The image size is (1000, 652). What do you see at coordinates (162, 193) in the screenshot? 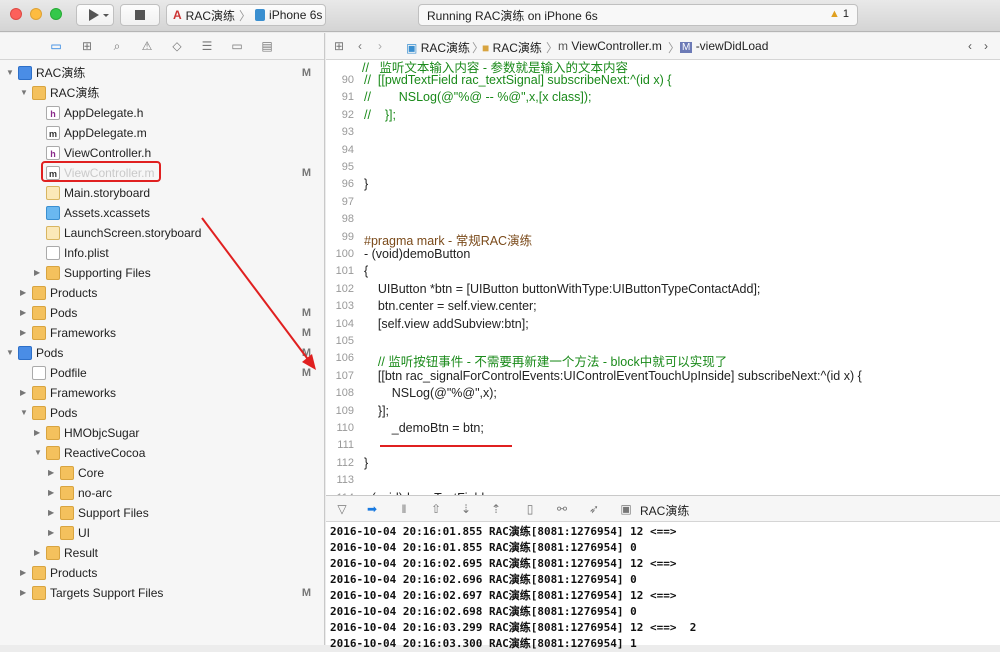
I see `tree-item: Main.storyboard` at bounding box center [162, 193].